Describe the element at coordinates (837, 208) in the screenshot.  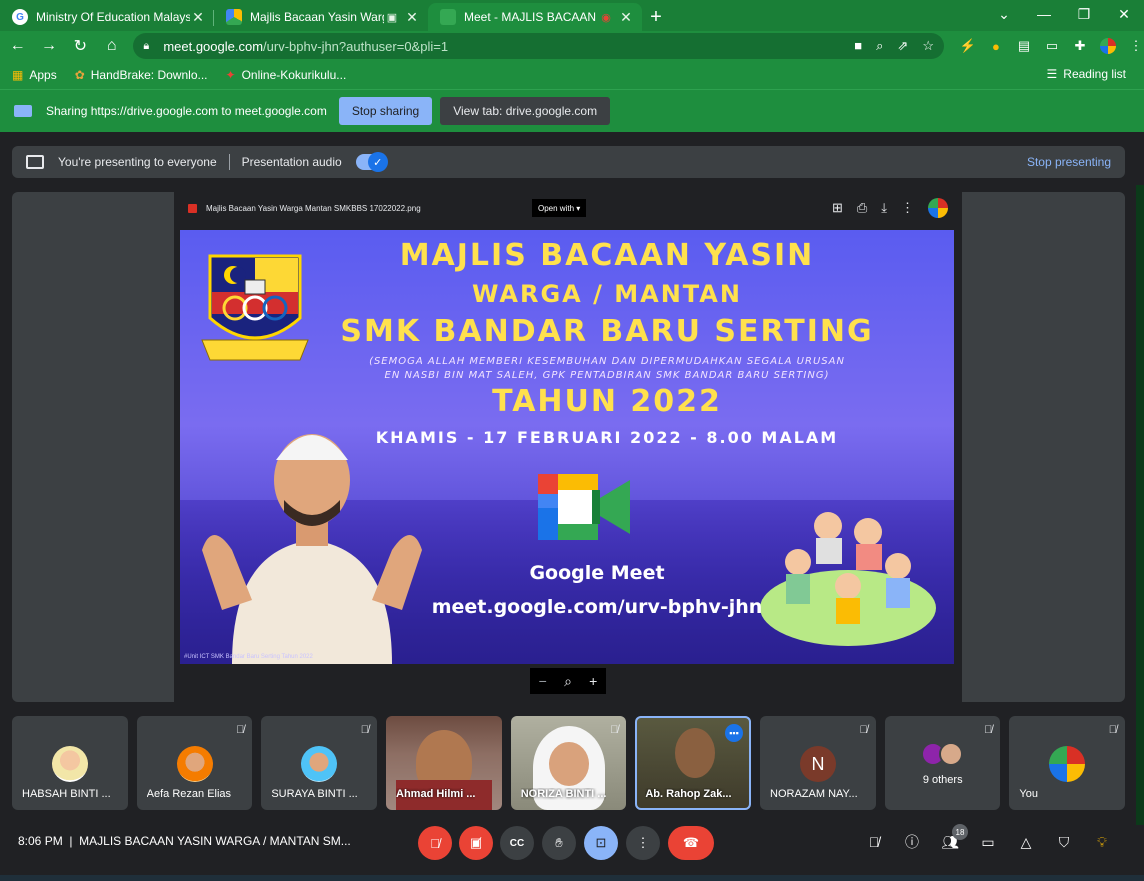
I see `add-comment-icon: ⊞` at that location.